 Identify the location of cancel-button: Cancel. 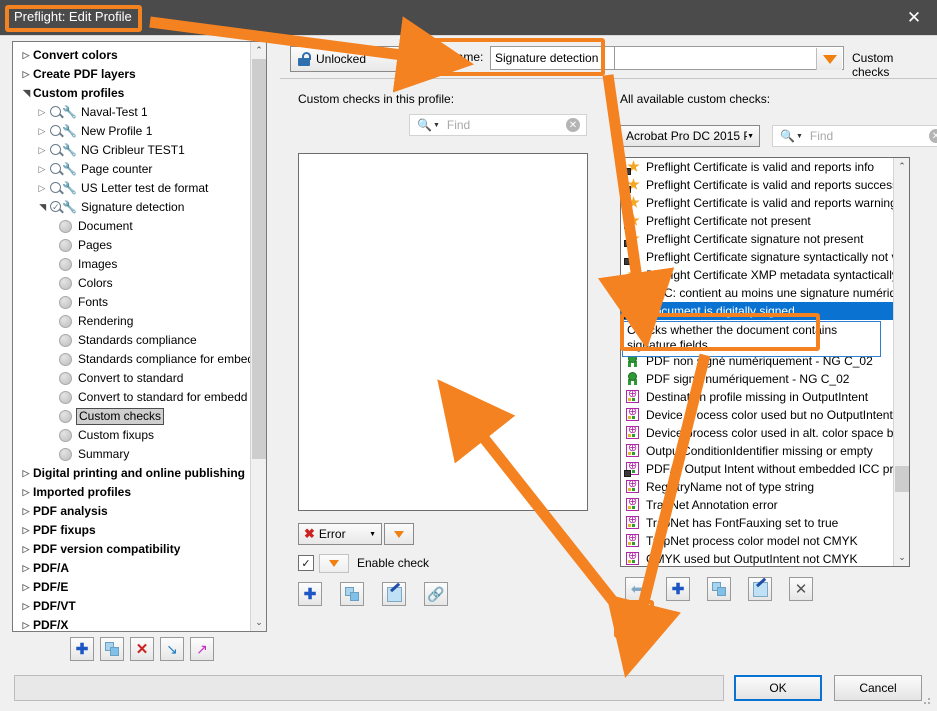
(878, 688).